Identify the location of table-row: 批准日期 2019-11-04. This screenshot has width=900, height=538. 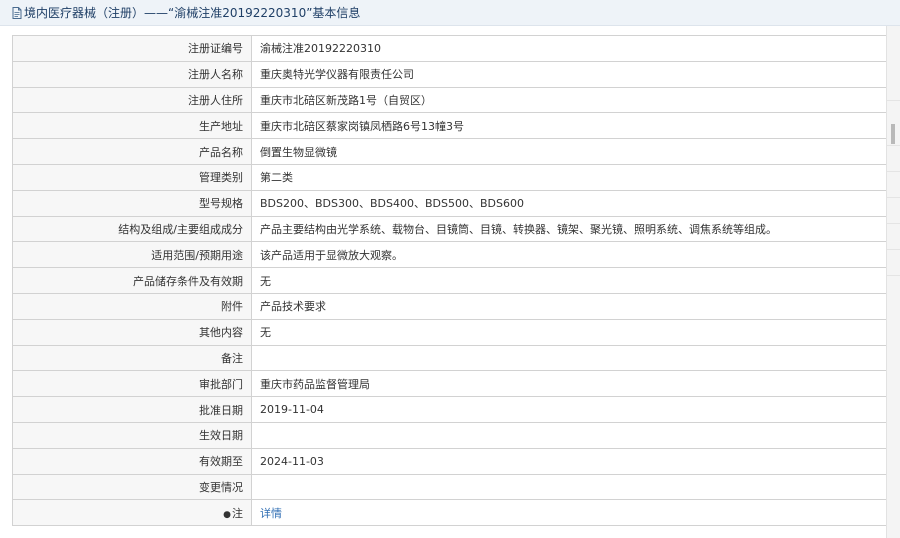
(449, 409).